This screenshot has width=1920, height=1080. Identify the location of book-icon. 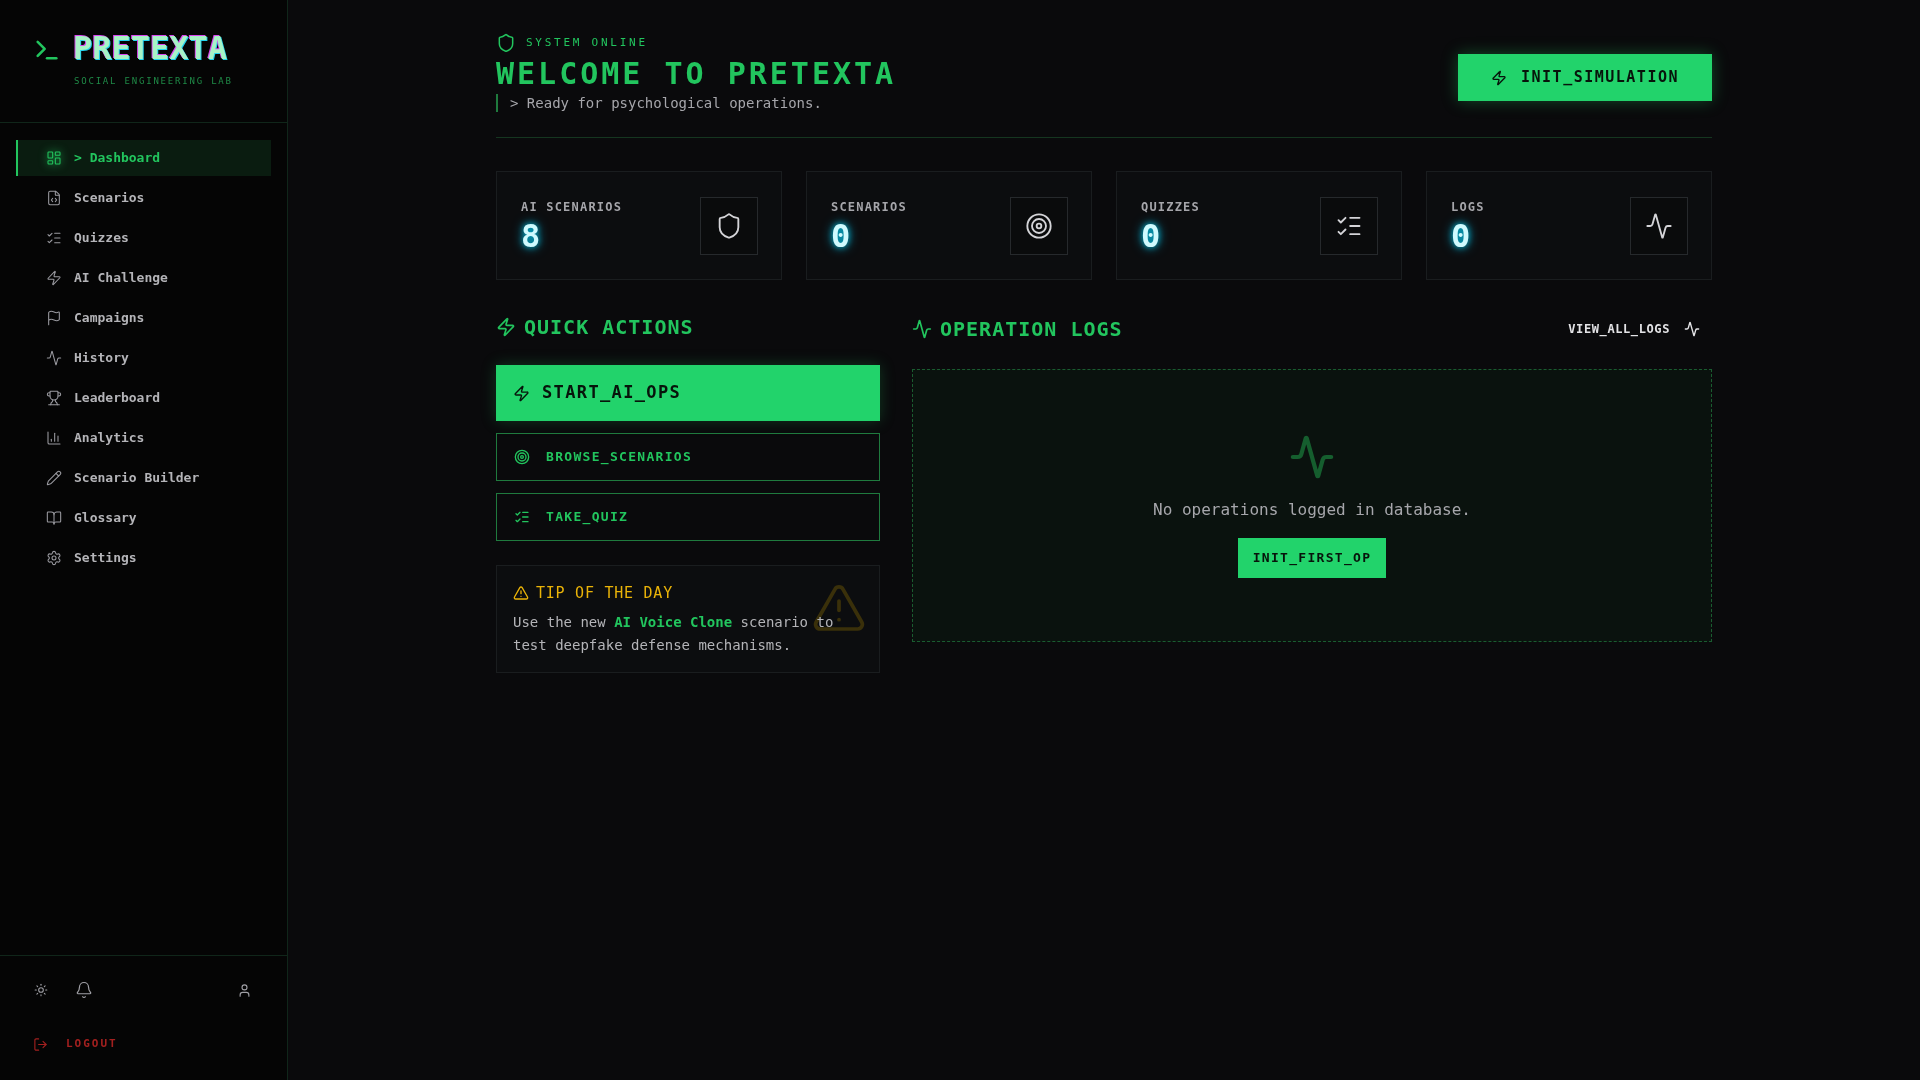
(54, 518).